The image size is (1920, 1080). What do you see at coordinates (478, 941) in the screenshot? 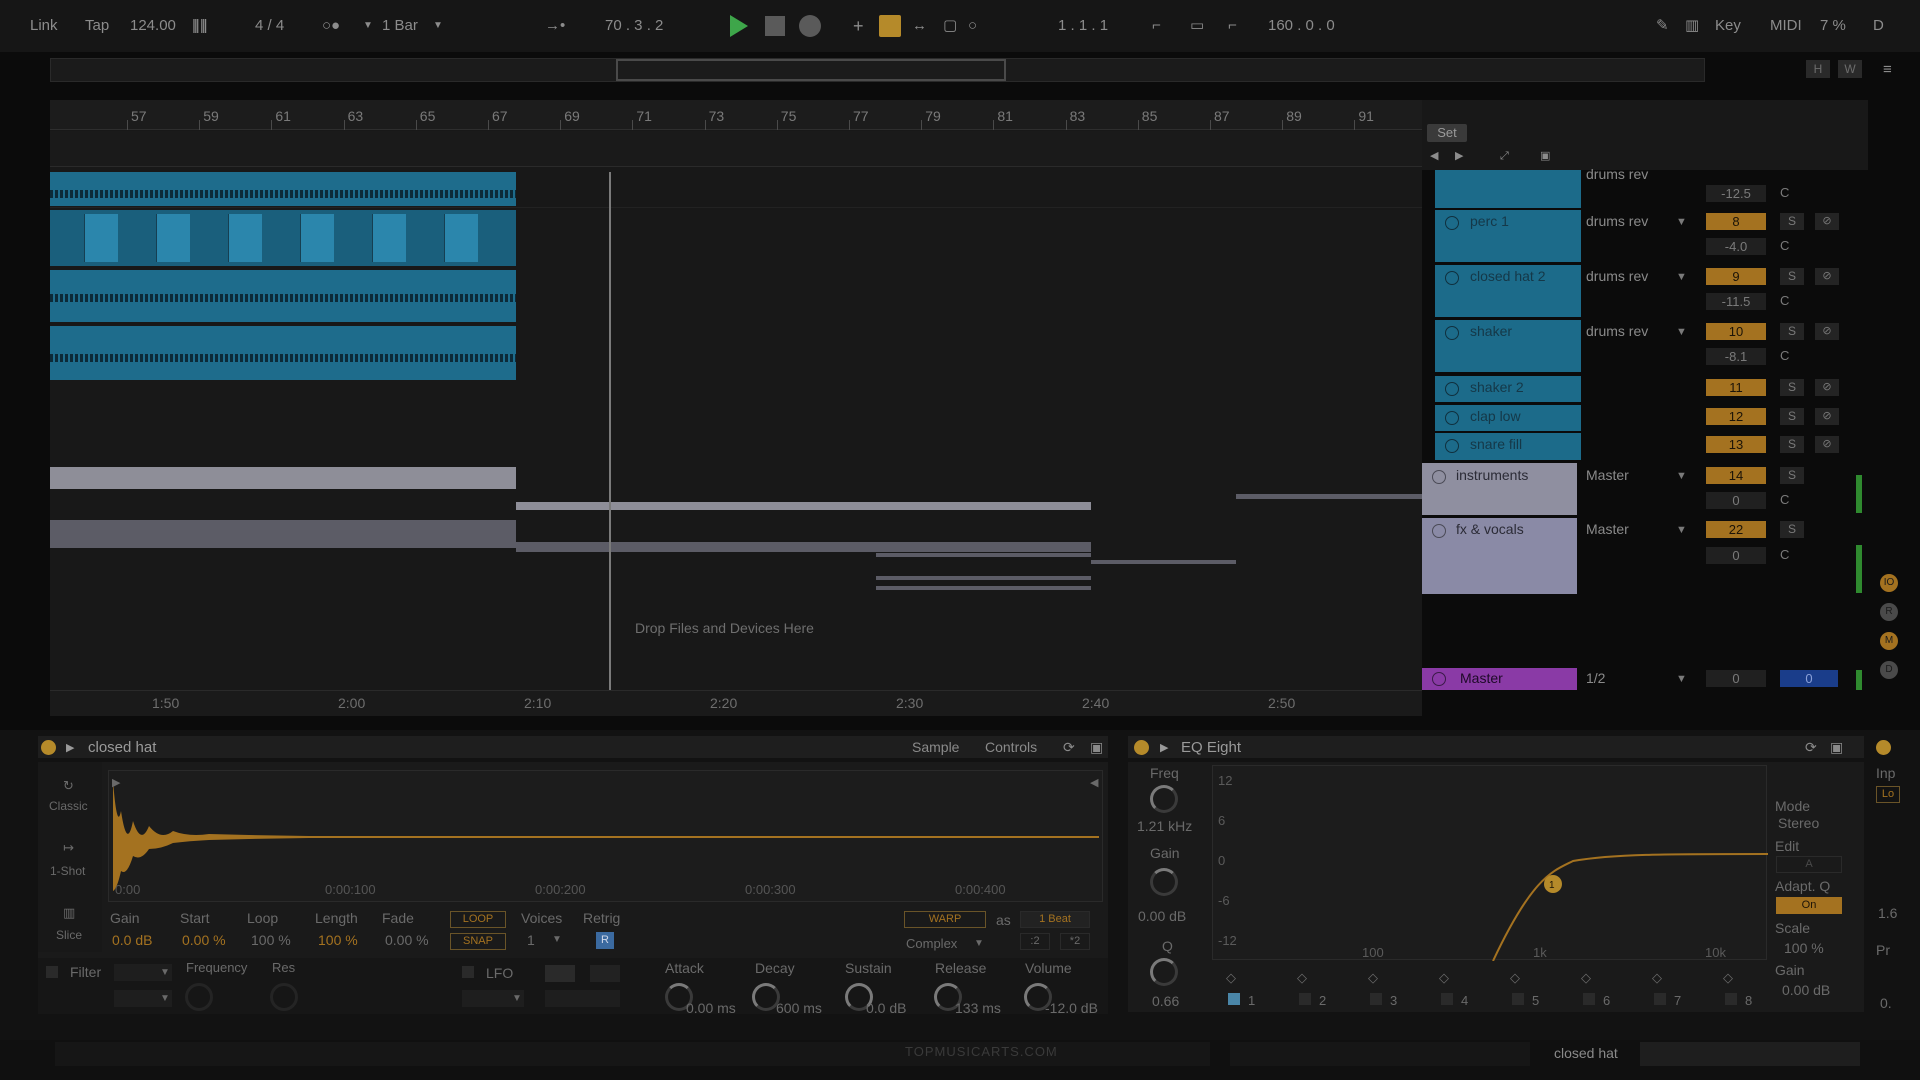
I see `snap-toggle-button: SNAP` at bounding box center [478, 941].